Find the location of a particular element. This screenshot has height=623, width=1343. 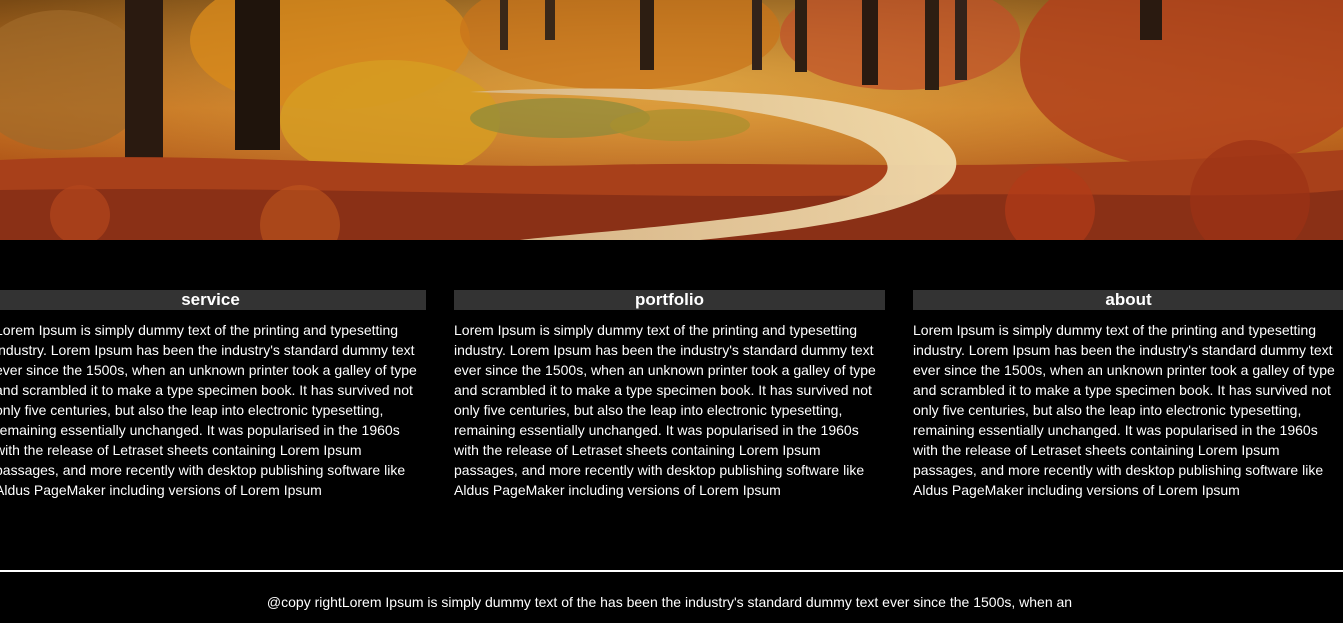

section-title: portfolio is located at coordinates (669, 300).